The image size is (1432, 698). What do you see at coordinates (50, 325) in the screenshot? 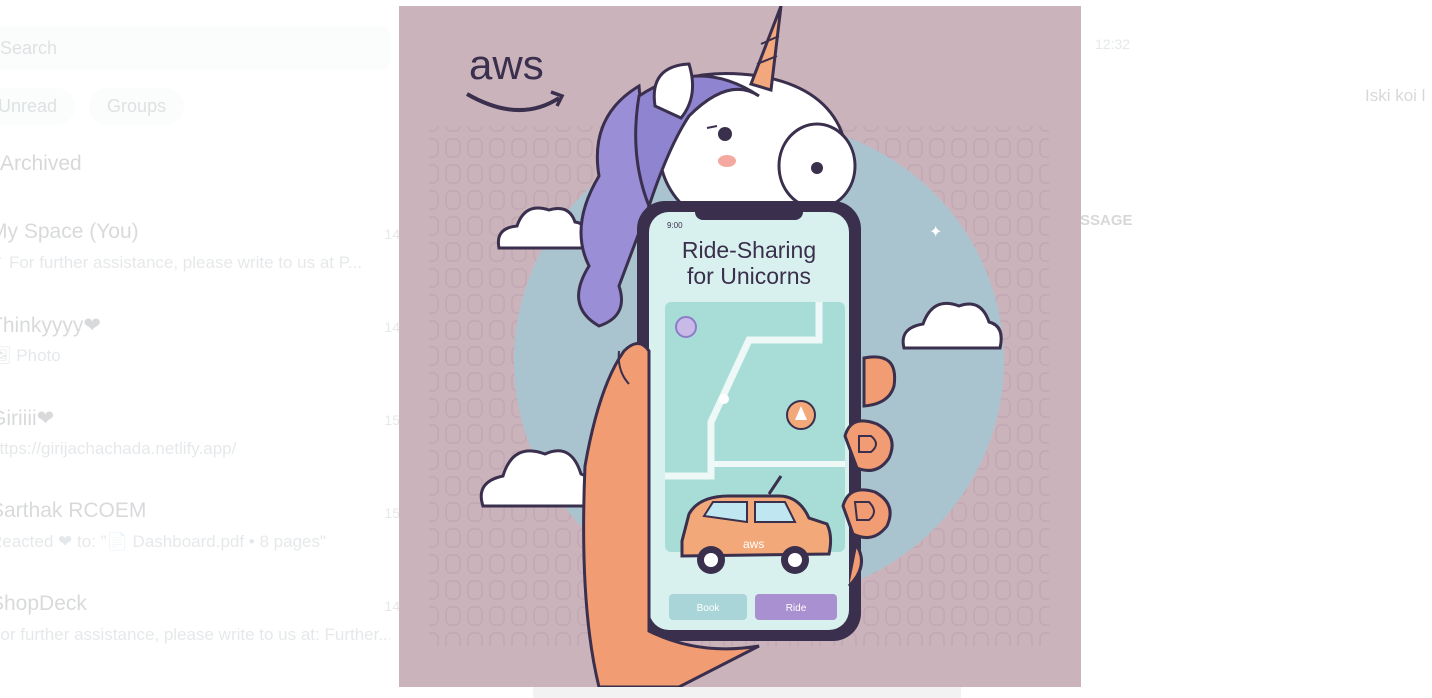
I see `chat-name: Thinkyyyy❤` at bounding box center [50, 325].